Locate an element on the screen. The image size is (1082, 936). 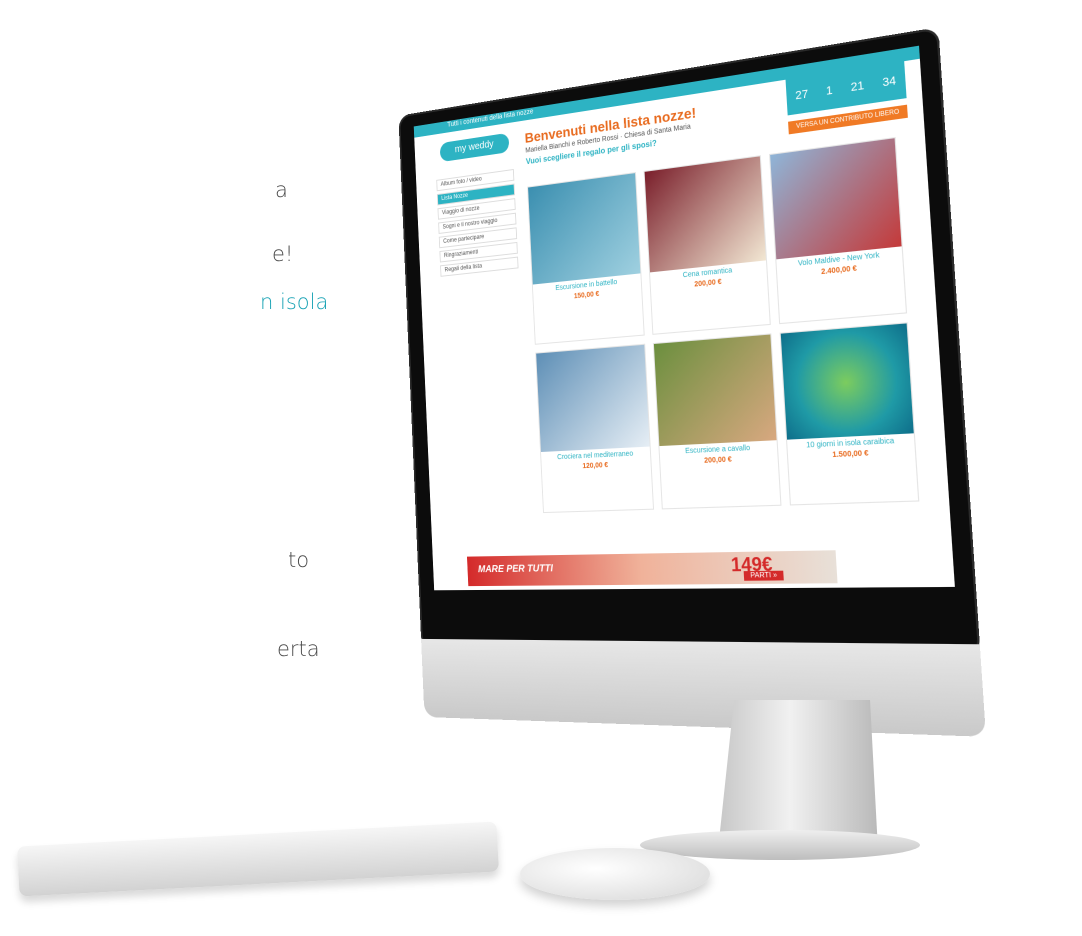
gift-card: Volo Maldive - New York 2.400,00 € is located at coordinates (838, 230).